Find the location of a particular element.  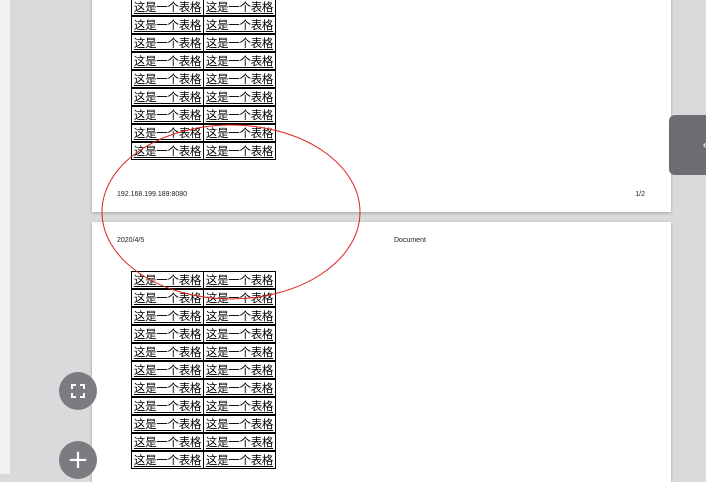

footer-page-number: 1/2 is located at coordinates (640, 194).